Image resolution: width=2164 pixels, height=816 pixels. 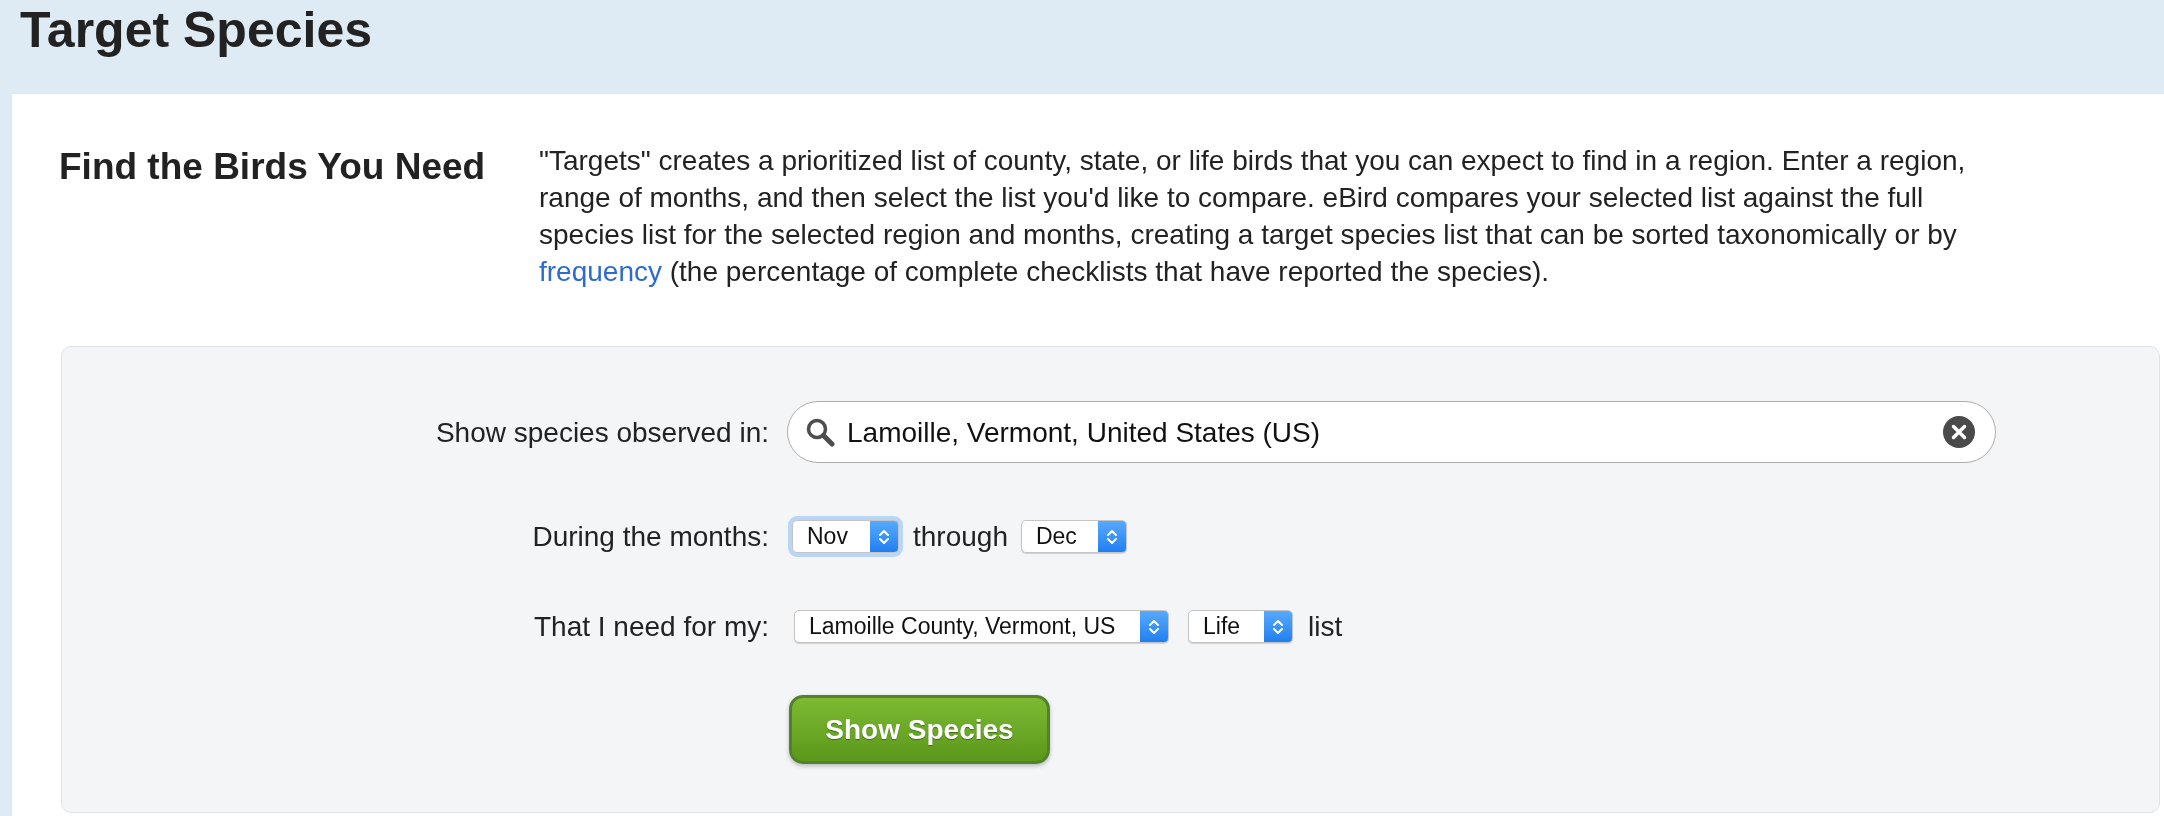 I want to click on region-select: Lamoille County, Vermont, US, so click(x=981, y=626).